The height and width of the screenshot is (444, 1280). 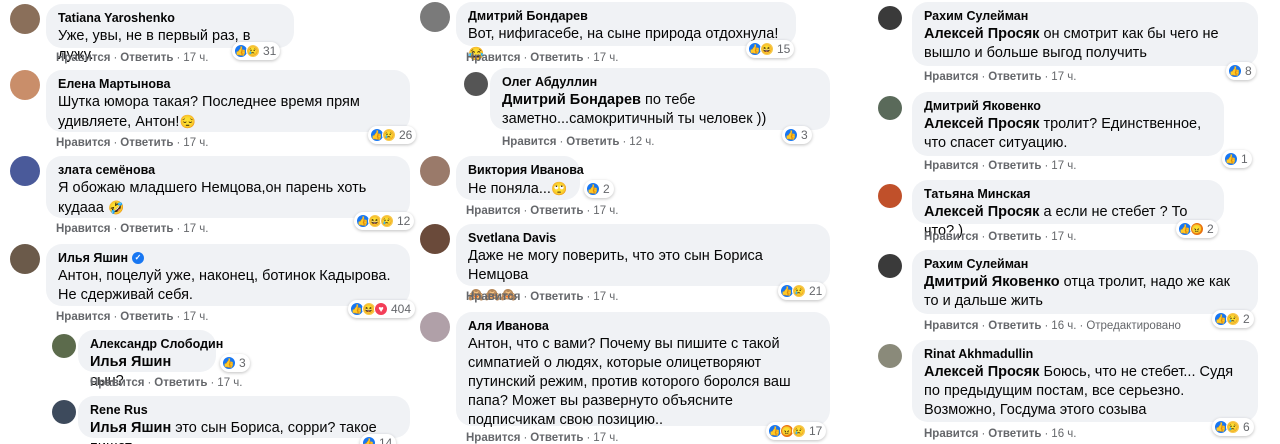 What do you see at coordinates (228, 258) in the screenshot?
I see `comment-author: Илья Яшин ✓` at bounding box center [228, 258].